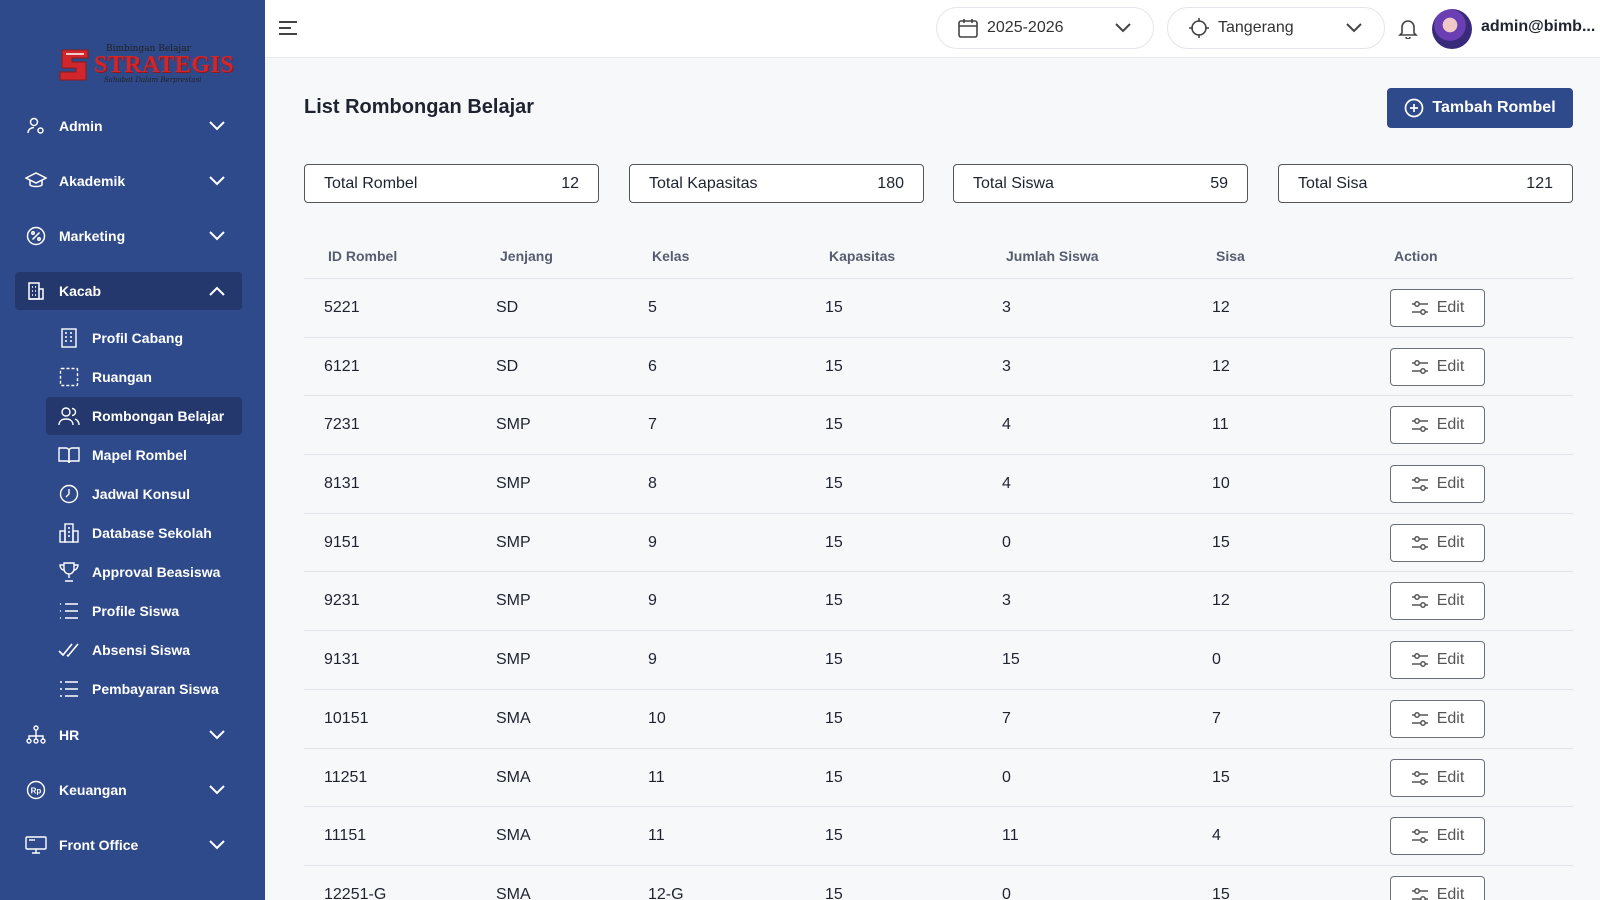  Describe the element at coordinates (81, 126) in the screenshot. I see `sidebar-group-label: Admin` at that location.